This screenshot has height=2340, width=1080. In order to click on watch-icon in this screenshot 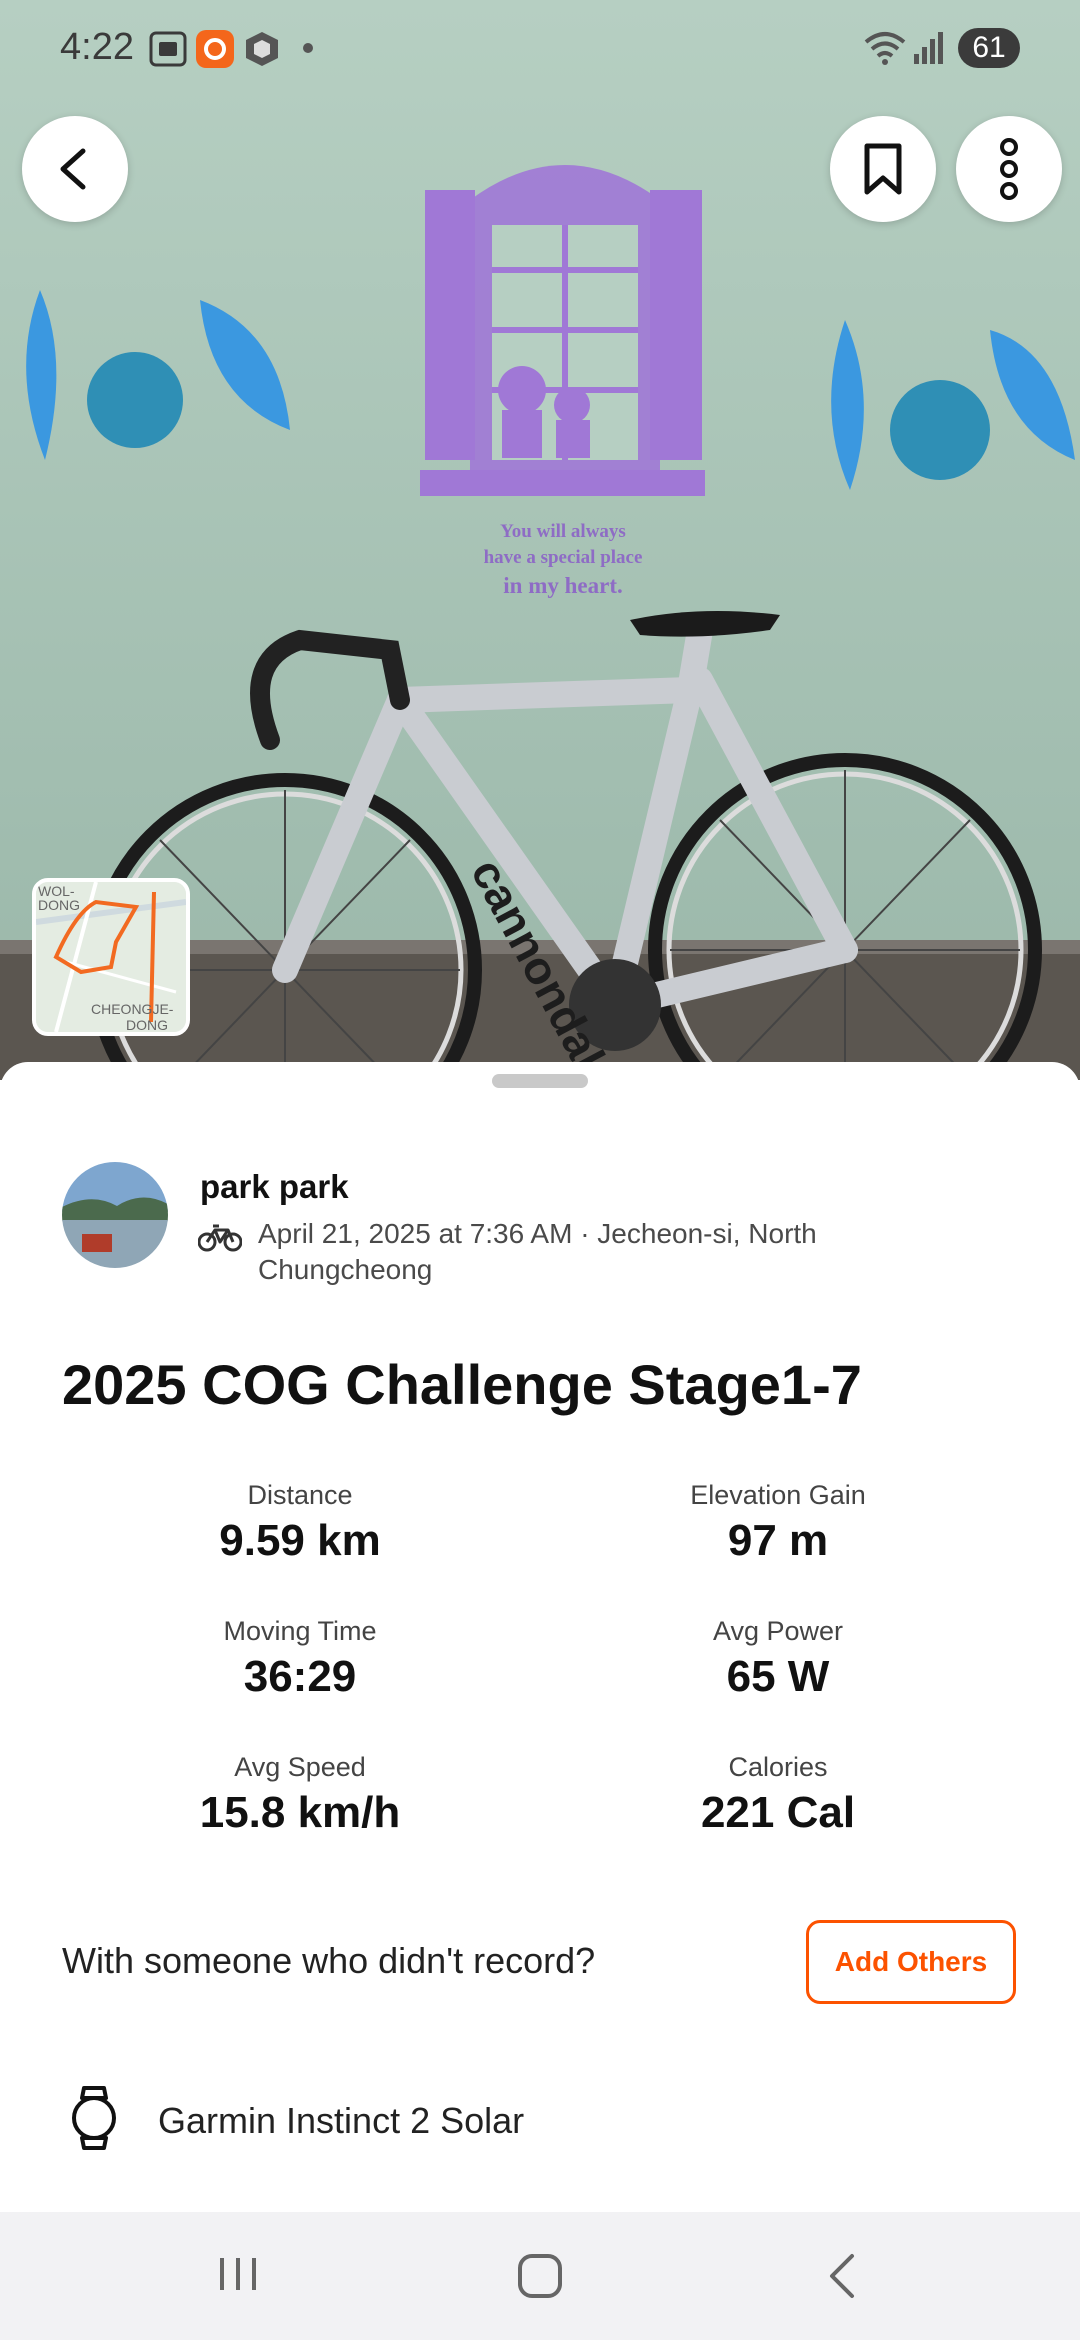, I will do `click(94, 2118)`.